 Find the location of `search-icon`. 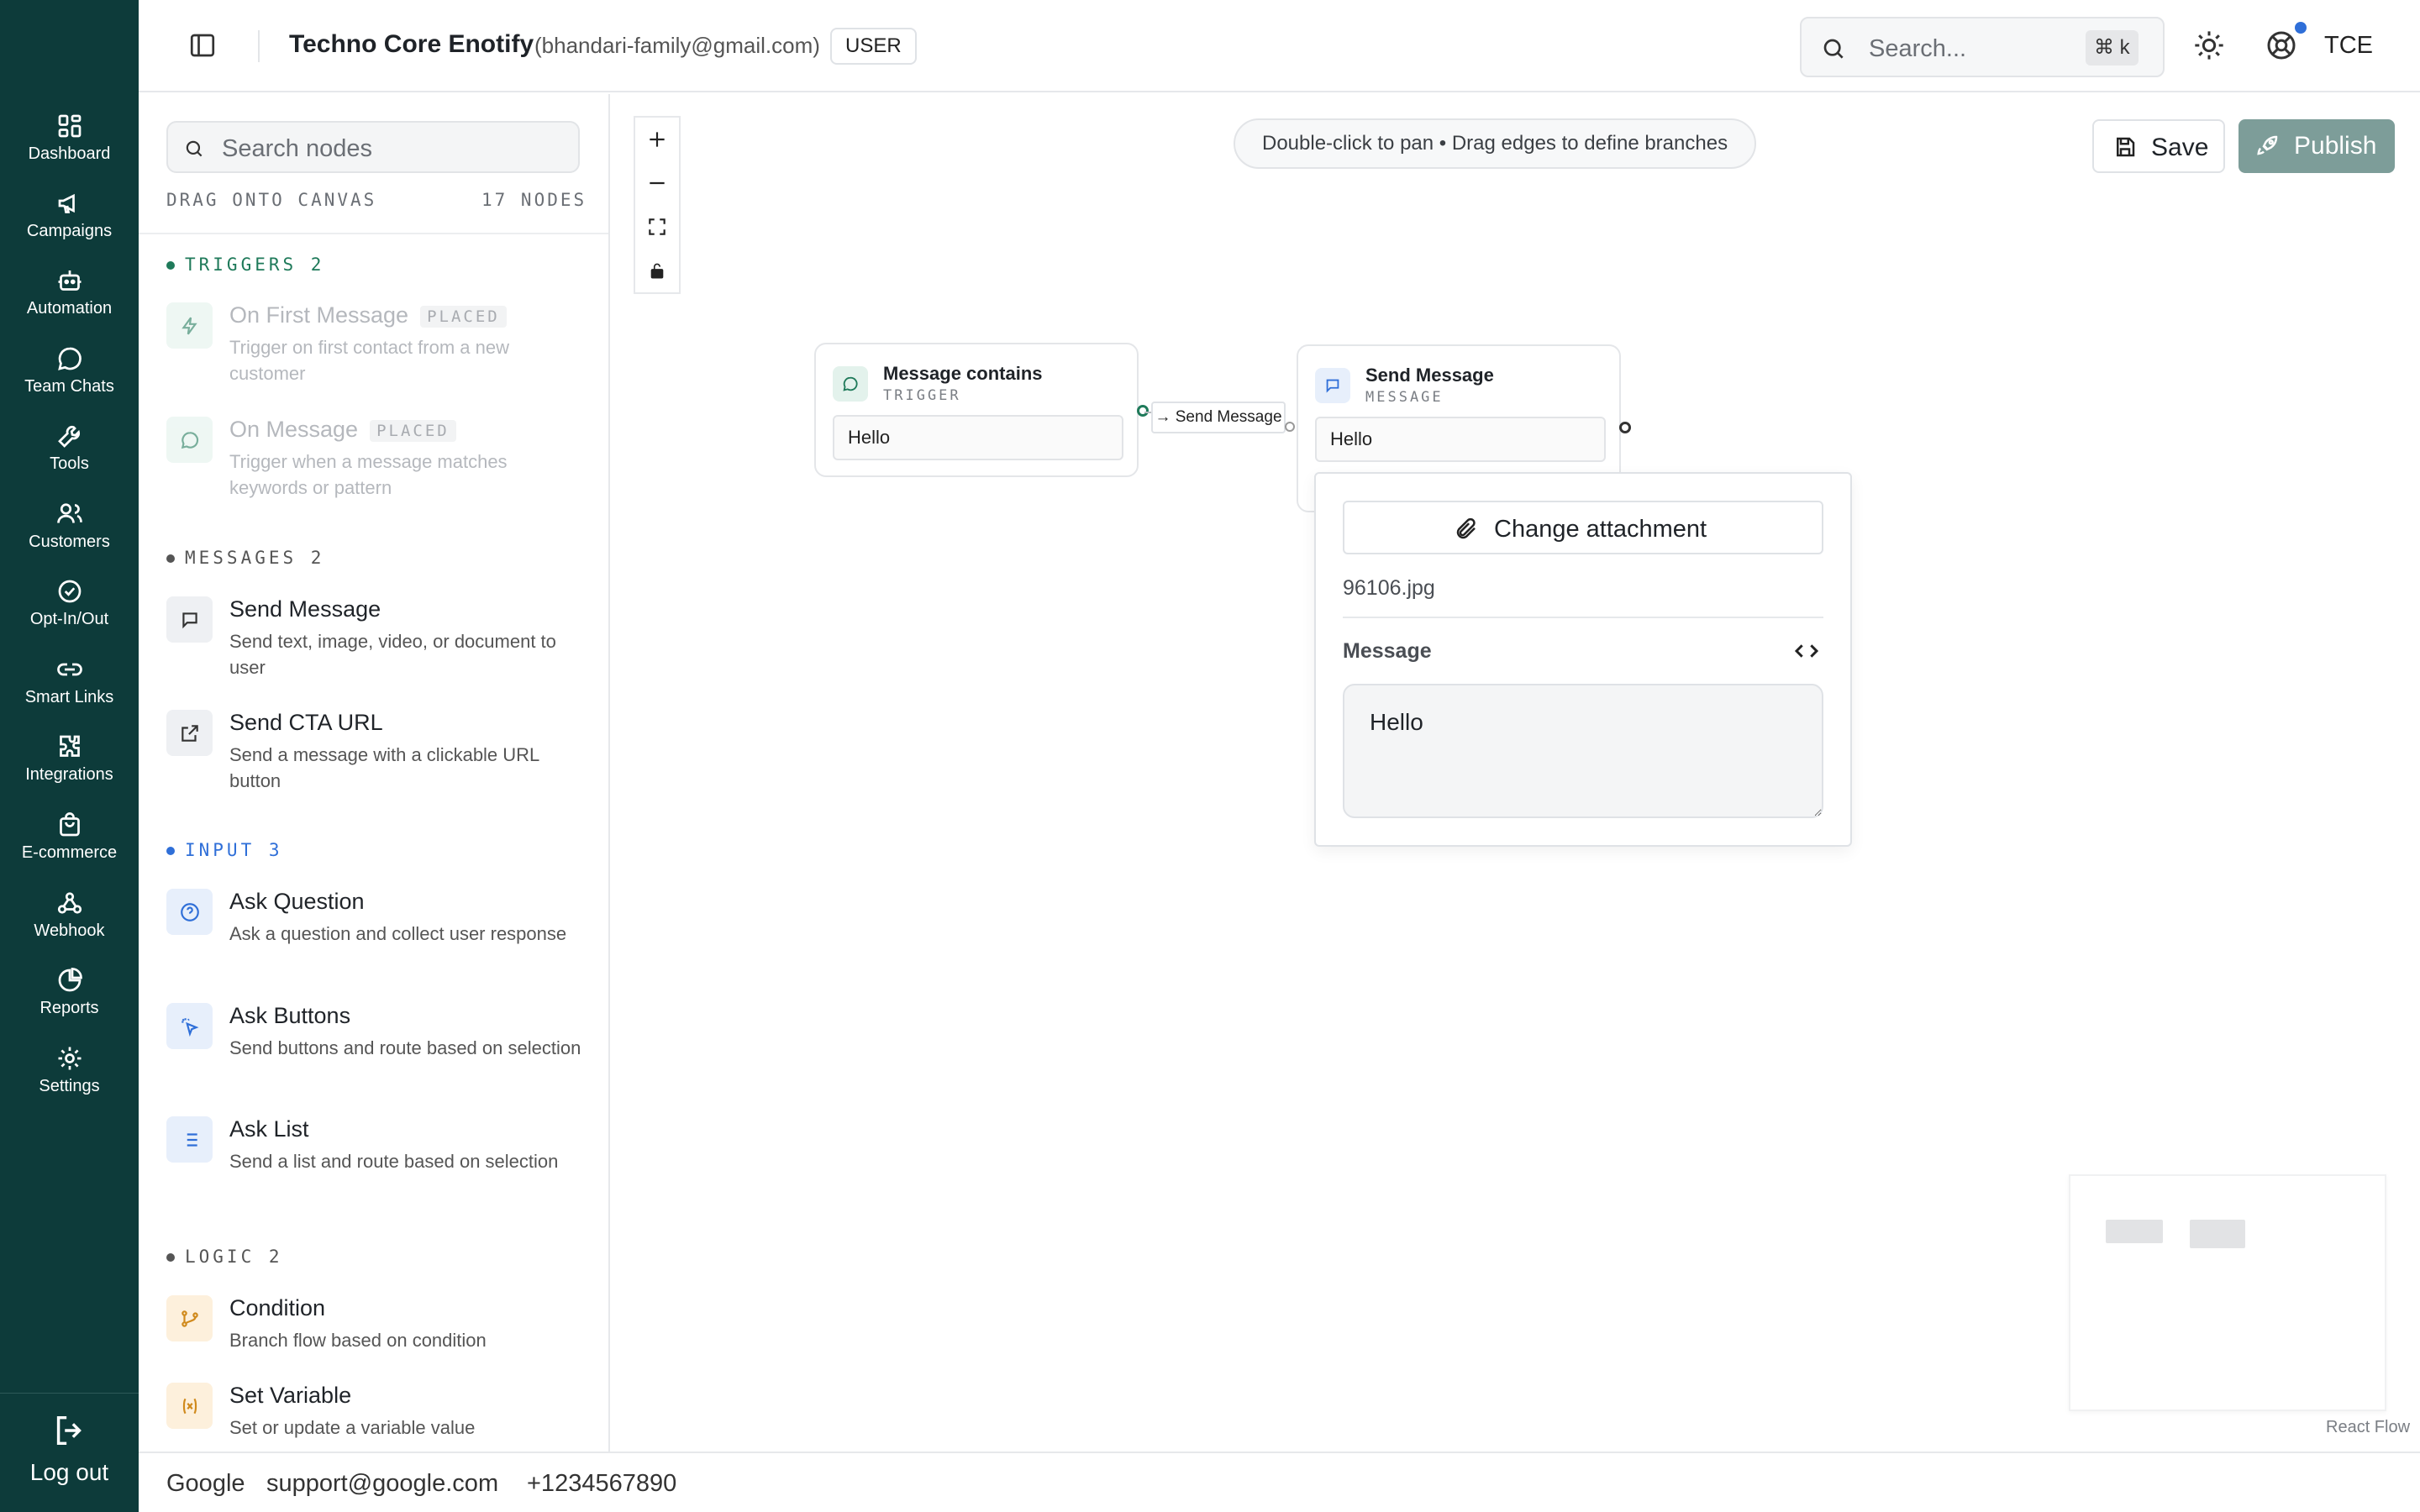

search-icon is located at coordinates (1833, 49).